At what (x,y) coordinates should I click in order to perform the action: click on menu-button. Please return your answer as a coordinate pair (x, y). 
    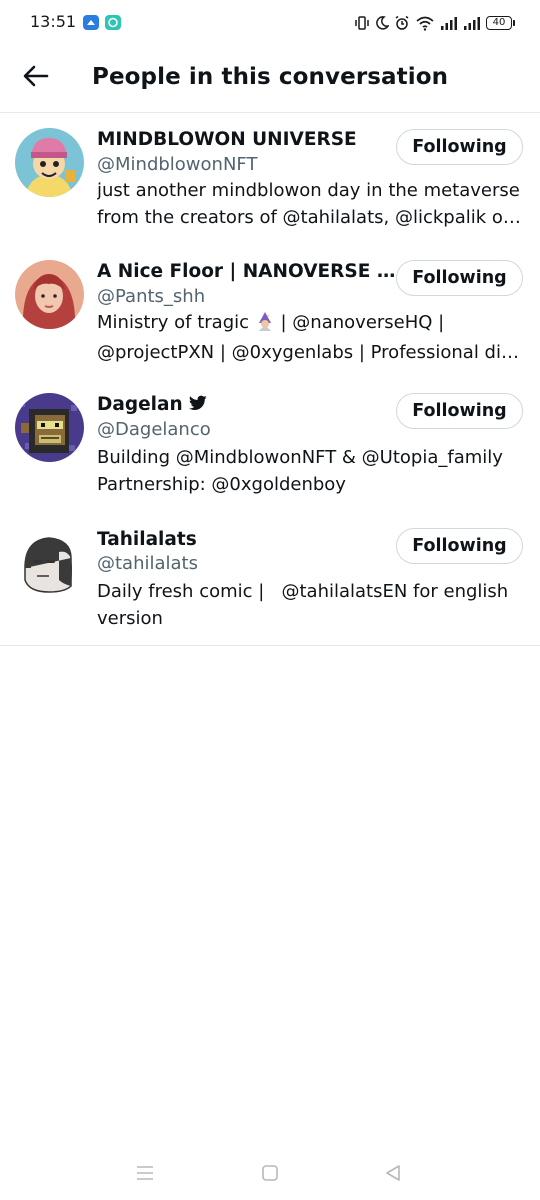
    Looking at the image, I should click on (145, 1175).